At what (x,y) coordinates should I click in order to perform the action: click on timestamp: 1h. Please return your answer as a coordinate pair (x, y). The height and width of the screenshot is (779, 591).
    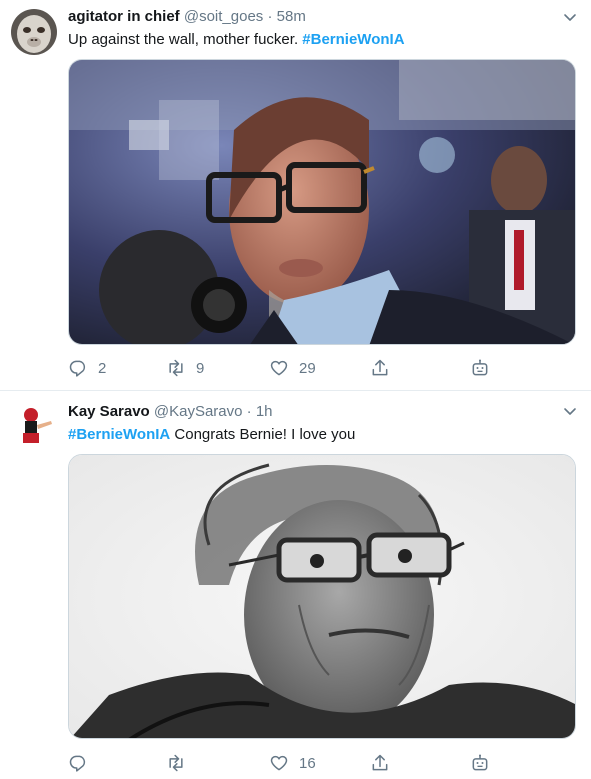
    Looking at the image, I should click on (264, 411).